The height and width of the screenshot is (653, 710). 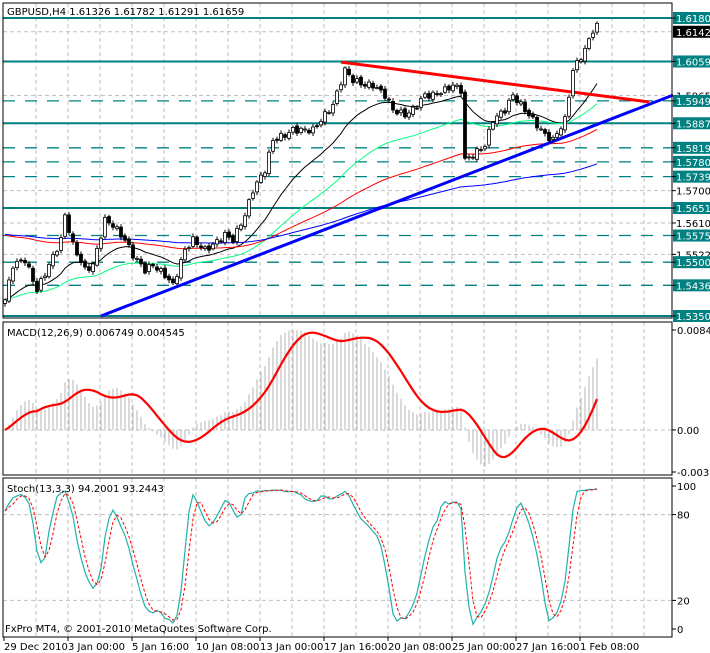 I want to click on stoch-tick-label: 80, so click(x=683, y=516).